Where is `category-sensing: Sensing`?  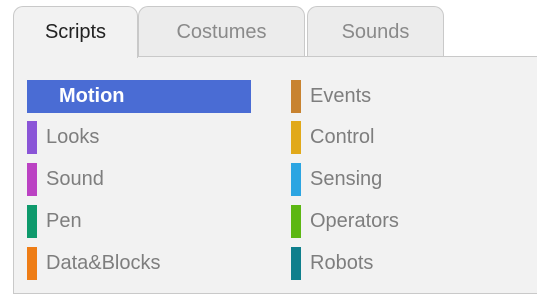 category-sensing: Sensing is located at coordinates (336, 179).